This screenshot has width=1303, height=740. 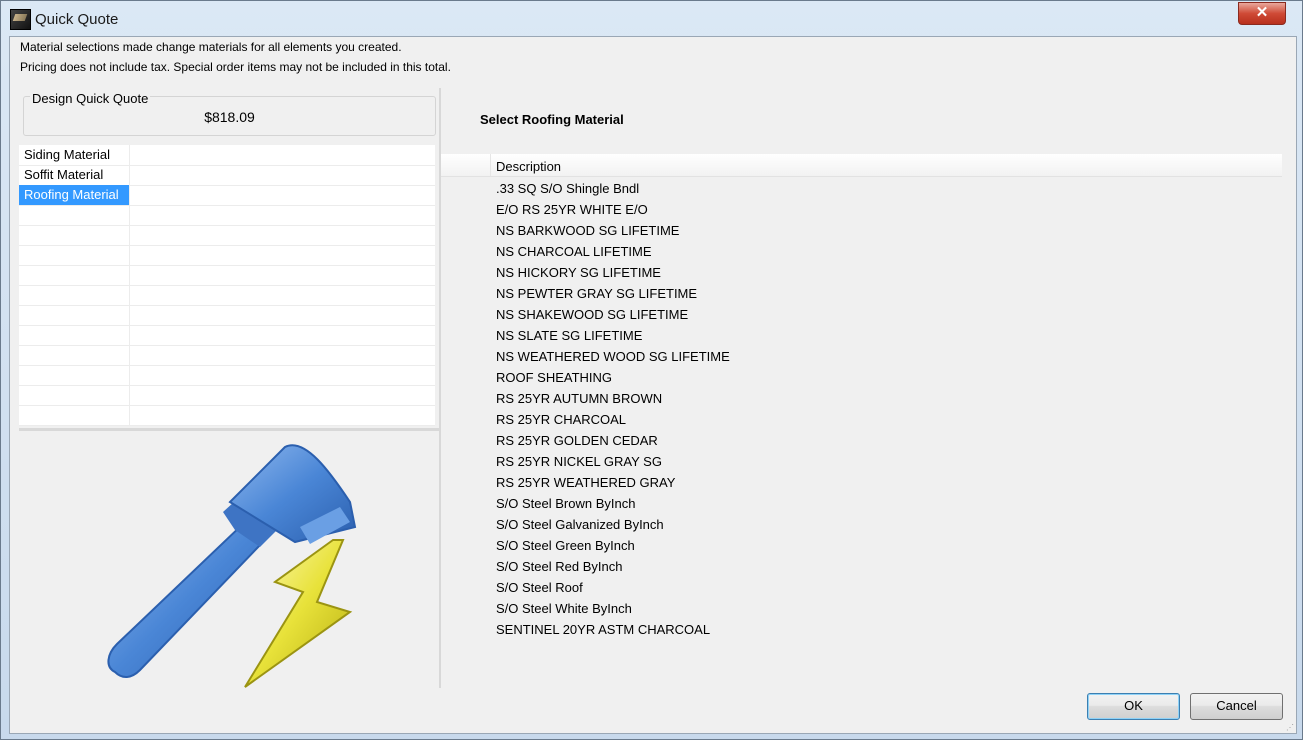 I want to click on grid-cell-material: Roofing Material, so click(x=74, y=195).